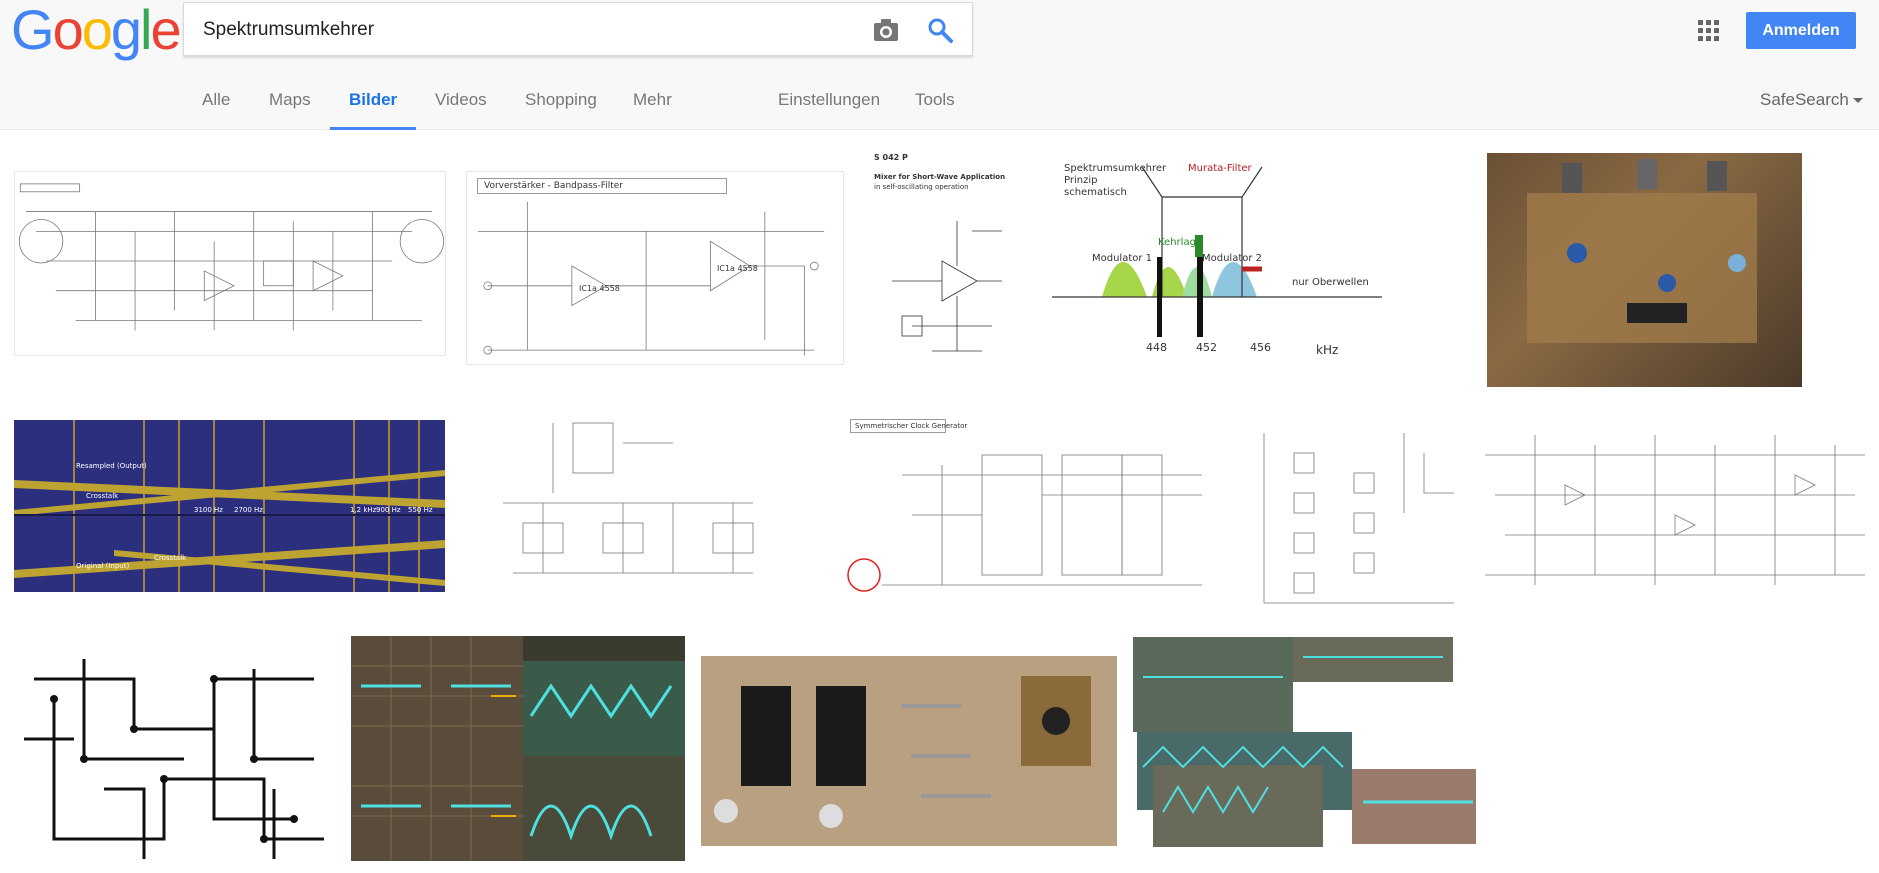 Image resolution: width=1879 pixels, height=873 pixels. Describe the element at coordinates (1122, 258) in the screenshot. I see `diagram-label: Modulator 1` at that location.